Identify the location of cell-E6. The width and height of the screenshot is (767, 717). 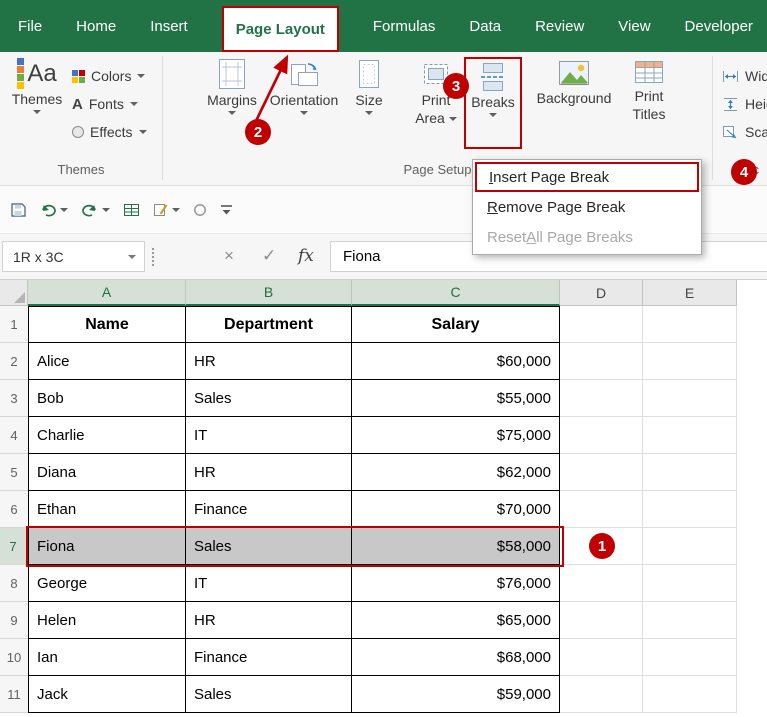
(690, 509).